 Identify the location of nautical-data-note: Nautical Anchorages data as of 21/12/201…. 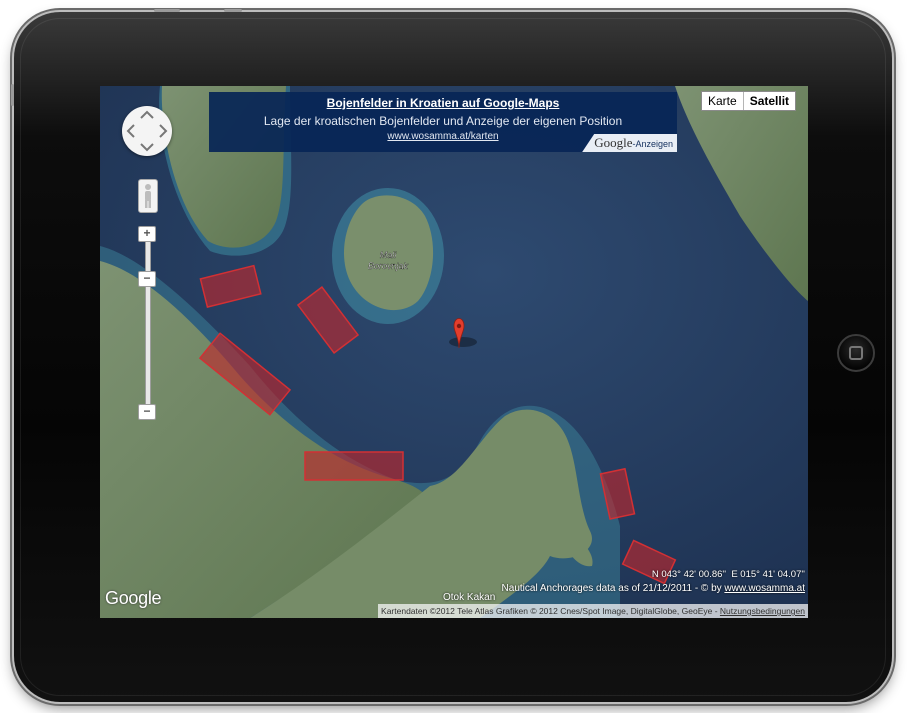
(653, 588).